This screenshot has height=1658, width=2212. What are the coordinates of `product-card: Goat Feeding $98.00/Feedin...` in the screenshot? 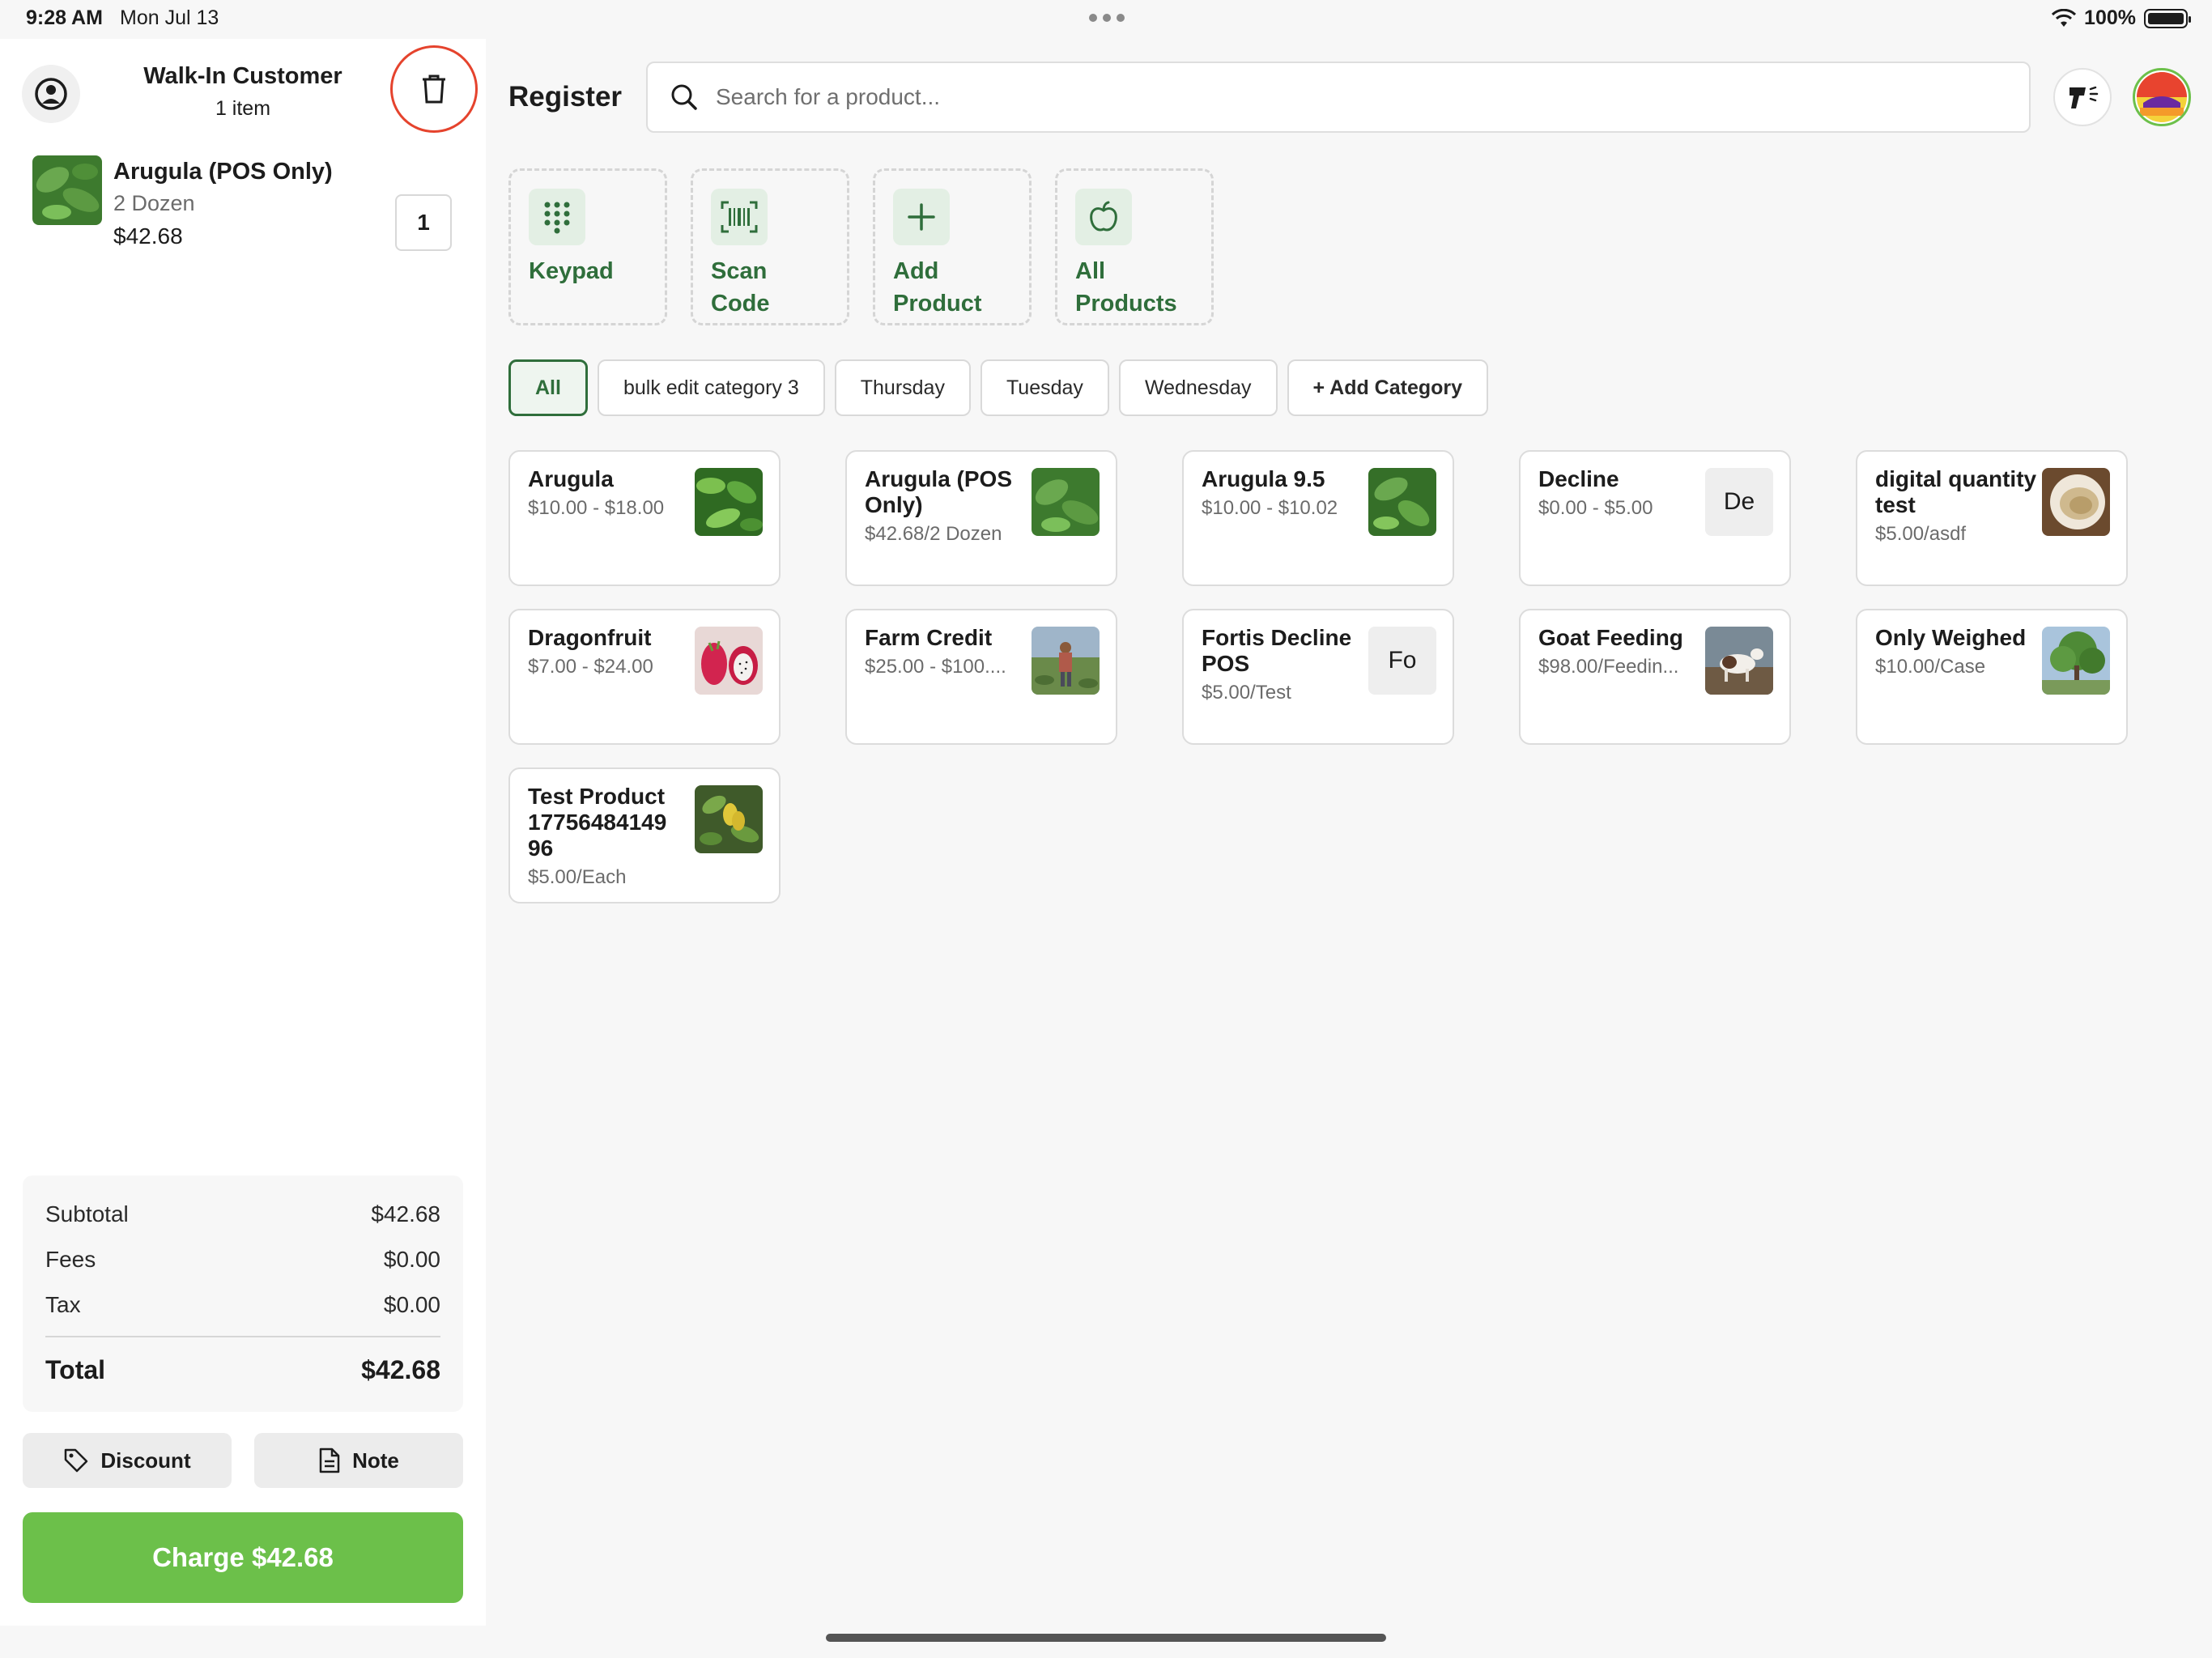 It's located at (1655, 677).